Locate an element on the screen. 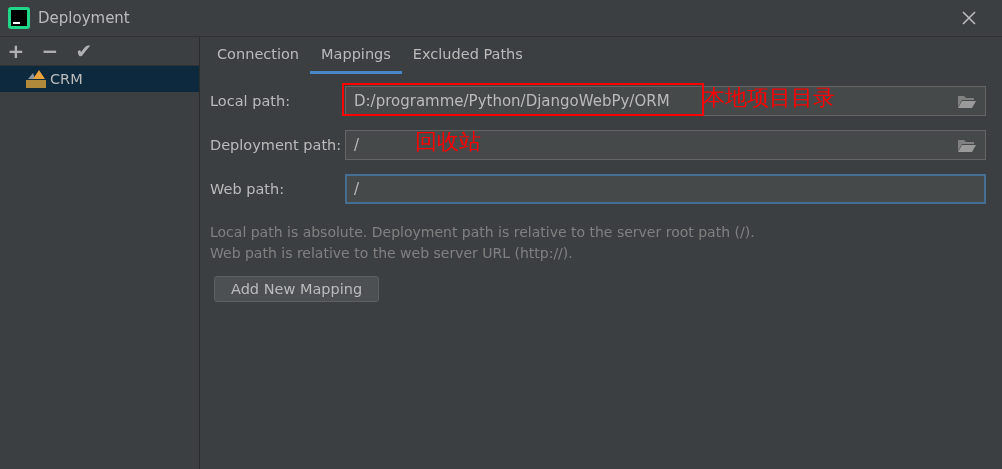 The image size is (1002, 469). window-title: Deployment is located at coordinates (84, 18).